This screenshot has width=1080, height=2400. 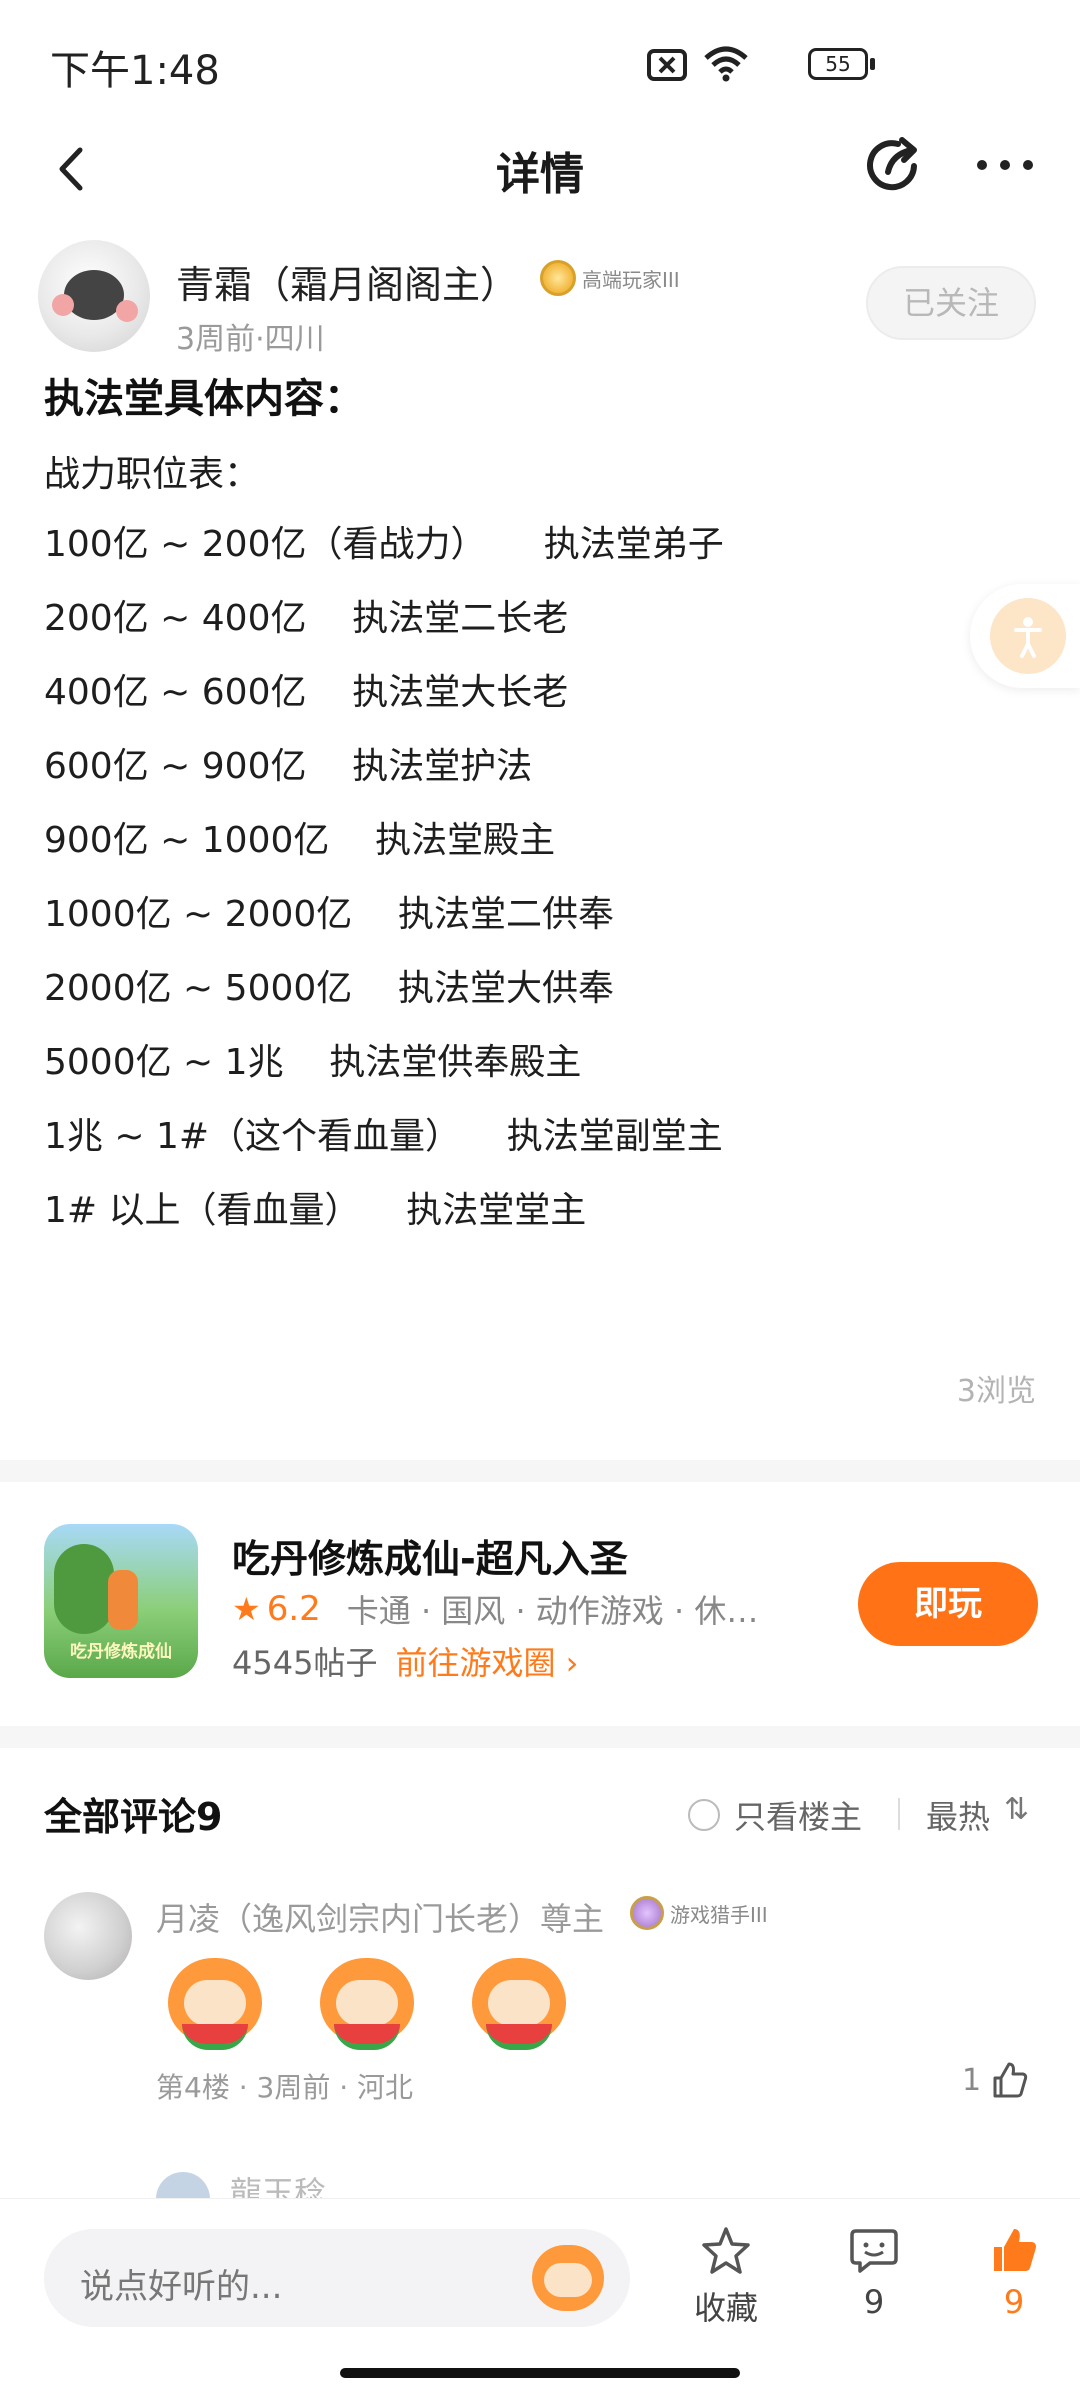 I want to click on author-name: 青霜（霜月阁阁主）, so click(x=347, y=281).